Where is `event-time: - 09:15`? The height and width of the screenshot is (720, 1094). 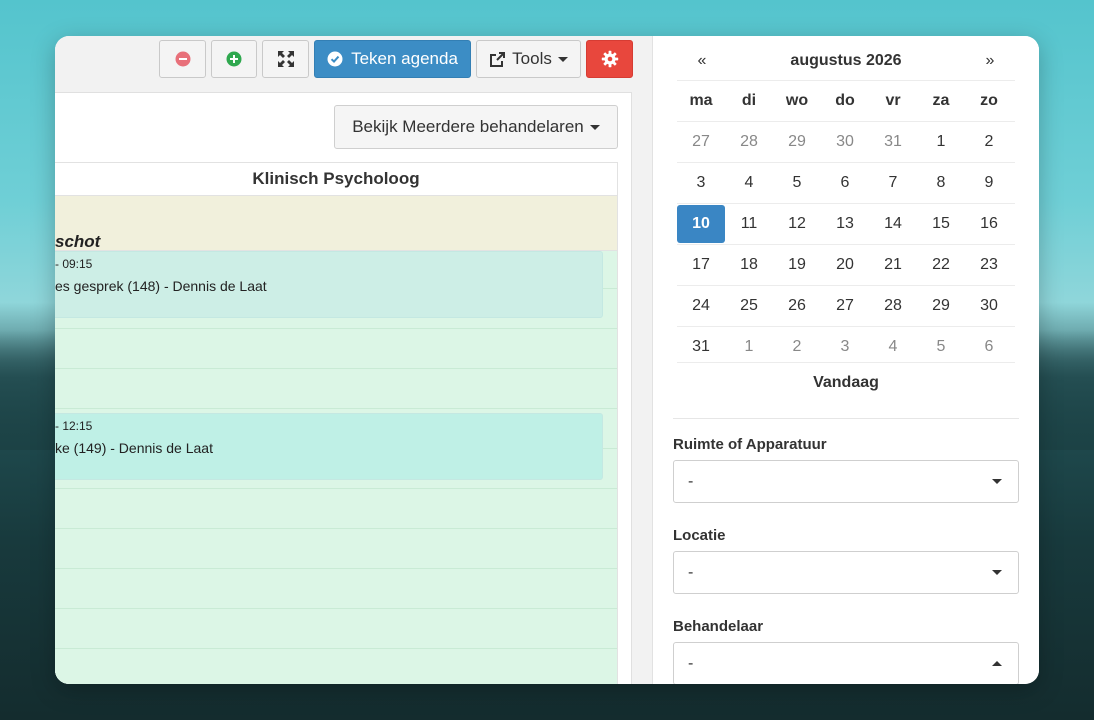 event-time: - 09:15 is located at coordinates (74, 264).